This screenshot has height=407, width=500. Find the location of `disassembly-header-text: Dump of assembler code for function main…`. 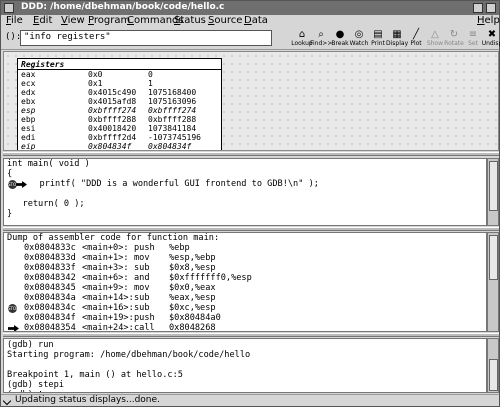

disassembly-header-text: Dump of assembler code for function main… is located at coordinates (113, 238).